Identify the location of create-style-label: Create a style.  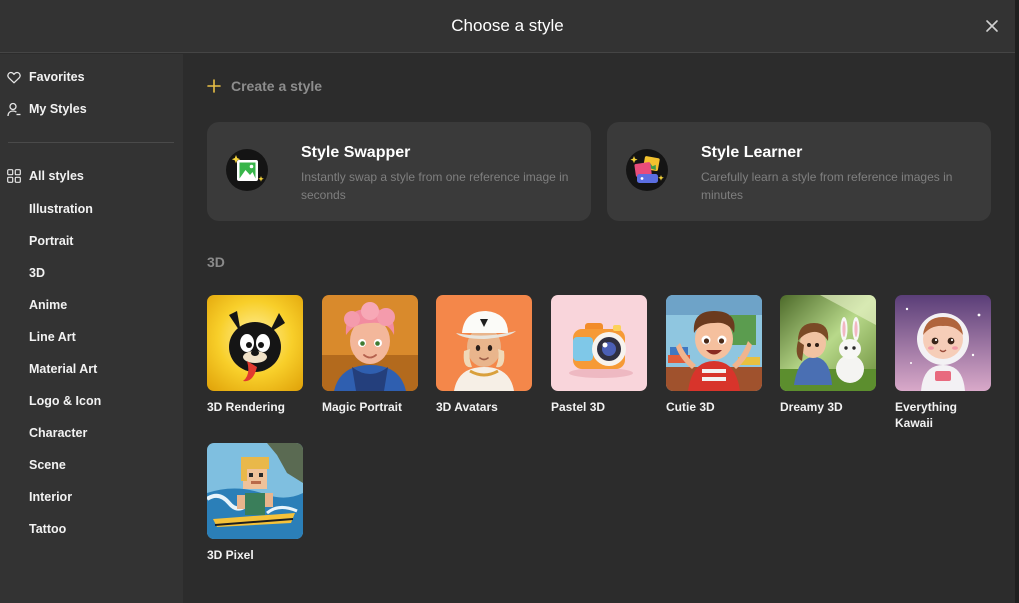
(277, 86).